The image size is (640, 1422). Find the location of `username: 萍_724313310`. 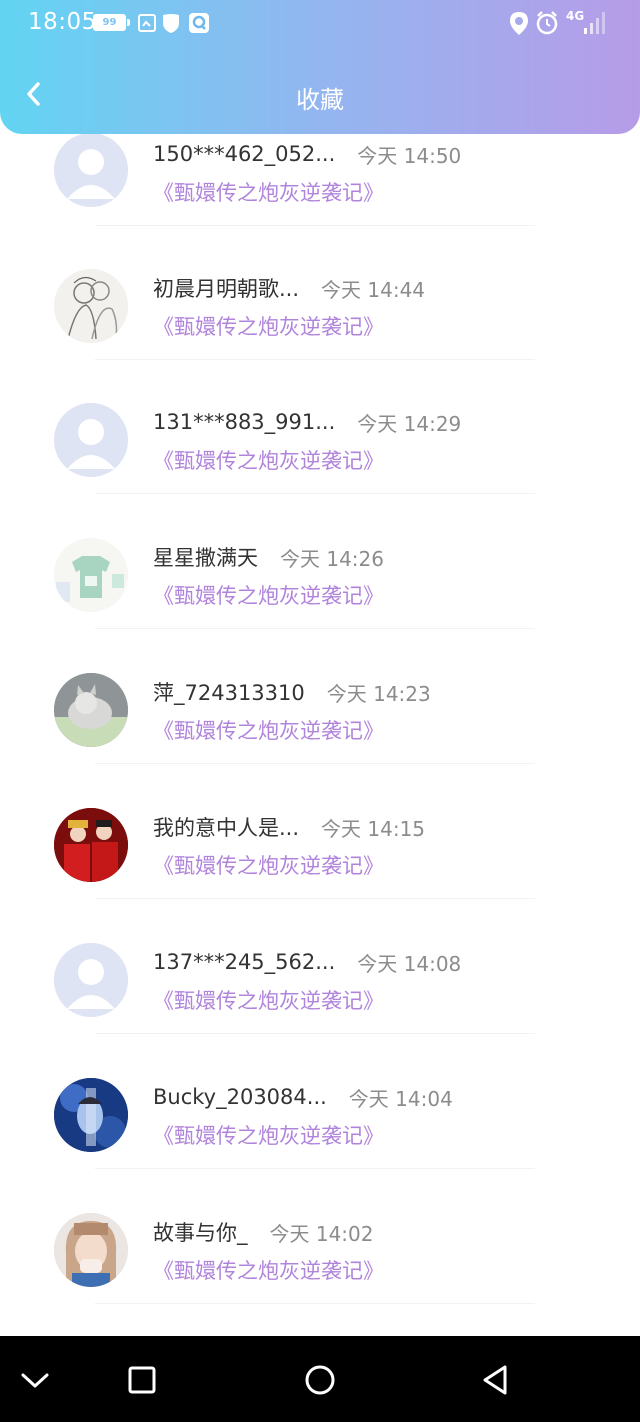

username: 萍_724313310 is located at coordinates (229, 693).